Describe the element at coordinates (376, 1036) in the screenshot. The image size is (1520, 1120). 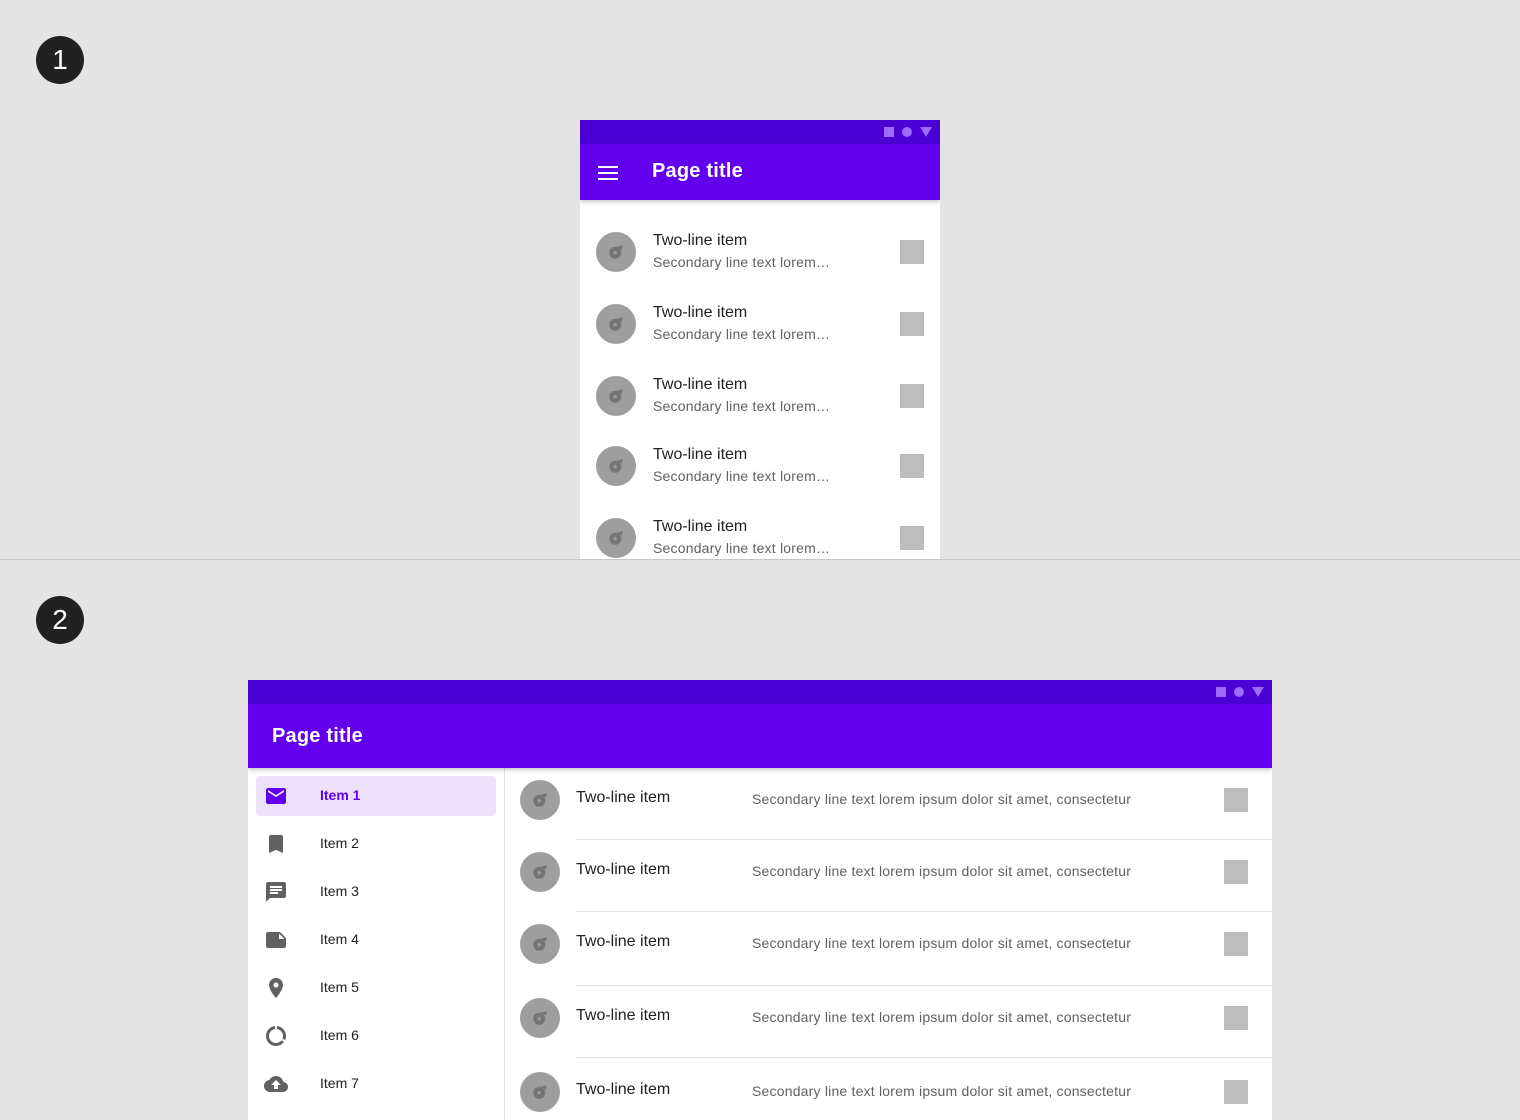
I see `nav-item-6: Item 6` at that location.